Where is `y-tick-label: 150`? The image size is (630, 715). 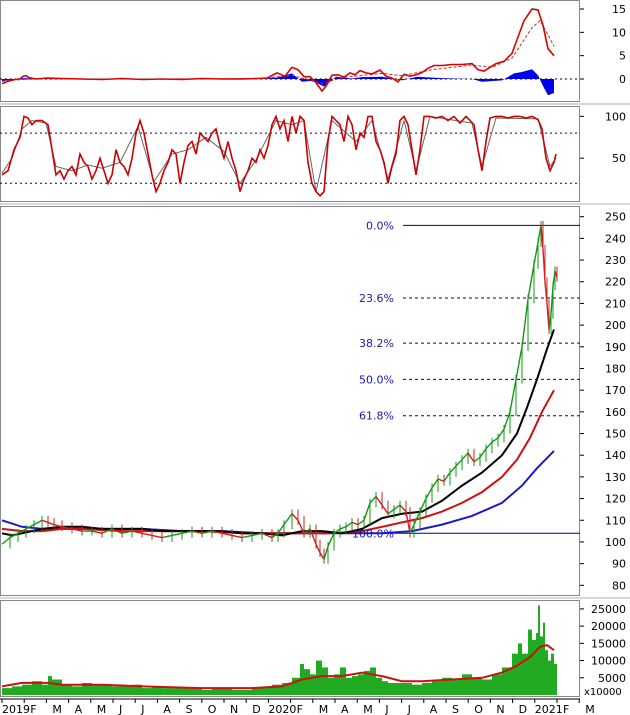
y-tick-label: 150 is located at coordinates (615, 434).